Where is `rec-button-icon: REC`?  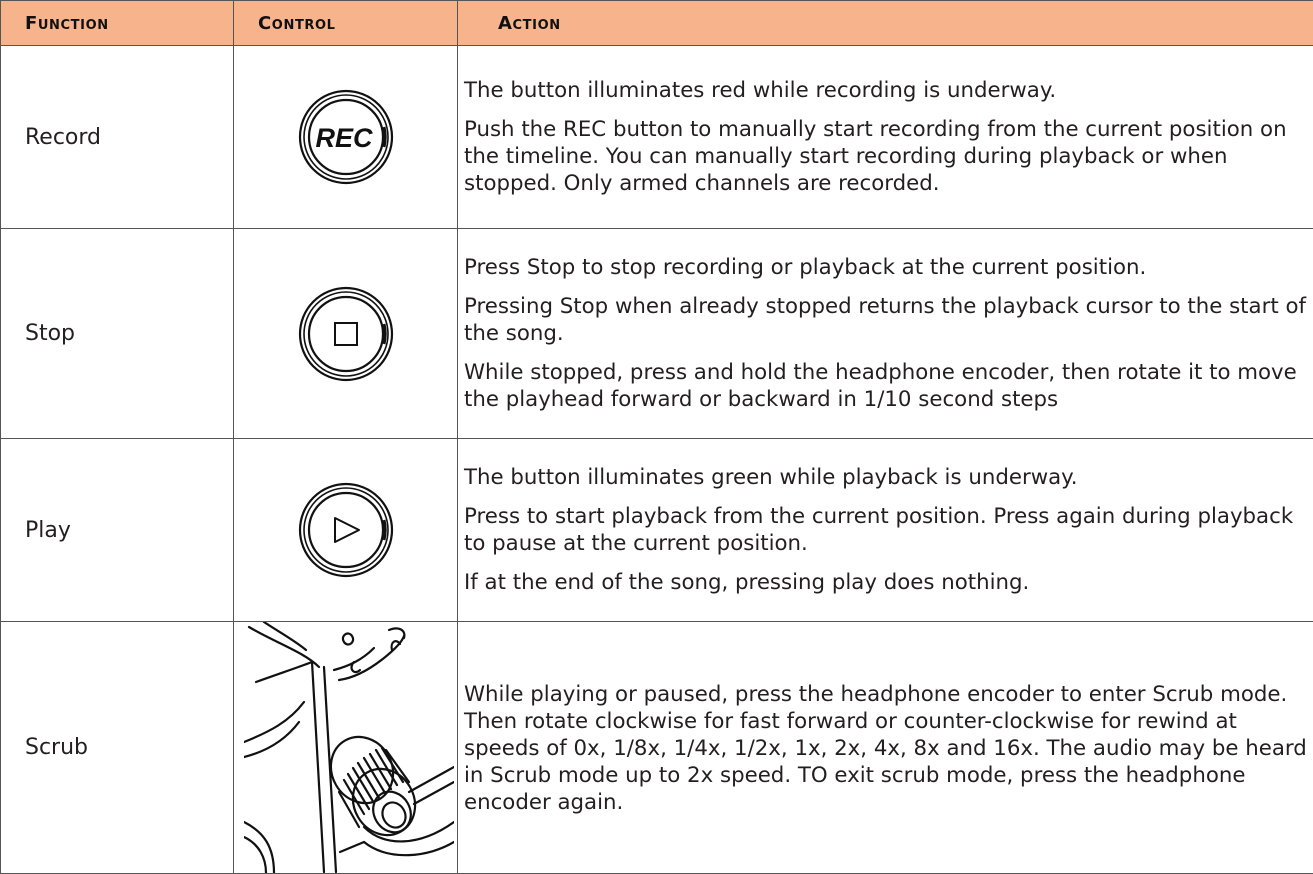 rec-button-icon: REC is located at coordinates (346, 137).